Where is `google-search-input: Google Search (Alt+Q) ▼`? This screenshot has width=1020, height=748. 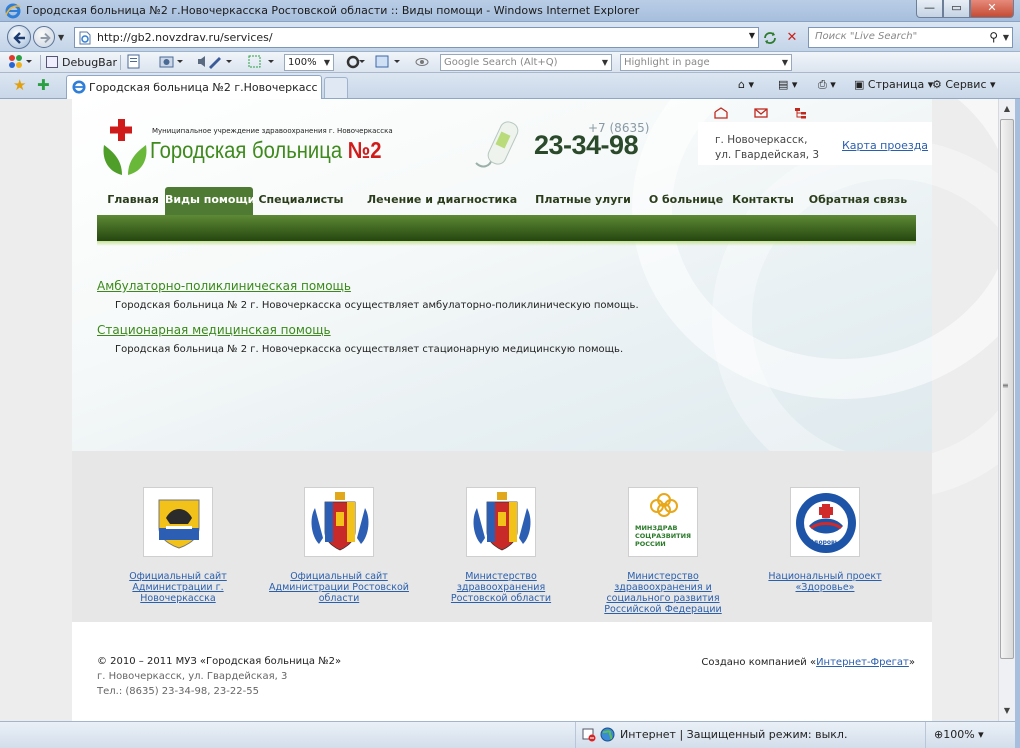 google-search-input: Google Search (Alt+Q) ▼ is located at coordinates (526, 62).